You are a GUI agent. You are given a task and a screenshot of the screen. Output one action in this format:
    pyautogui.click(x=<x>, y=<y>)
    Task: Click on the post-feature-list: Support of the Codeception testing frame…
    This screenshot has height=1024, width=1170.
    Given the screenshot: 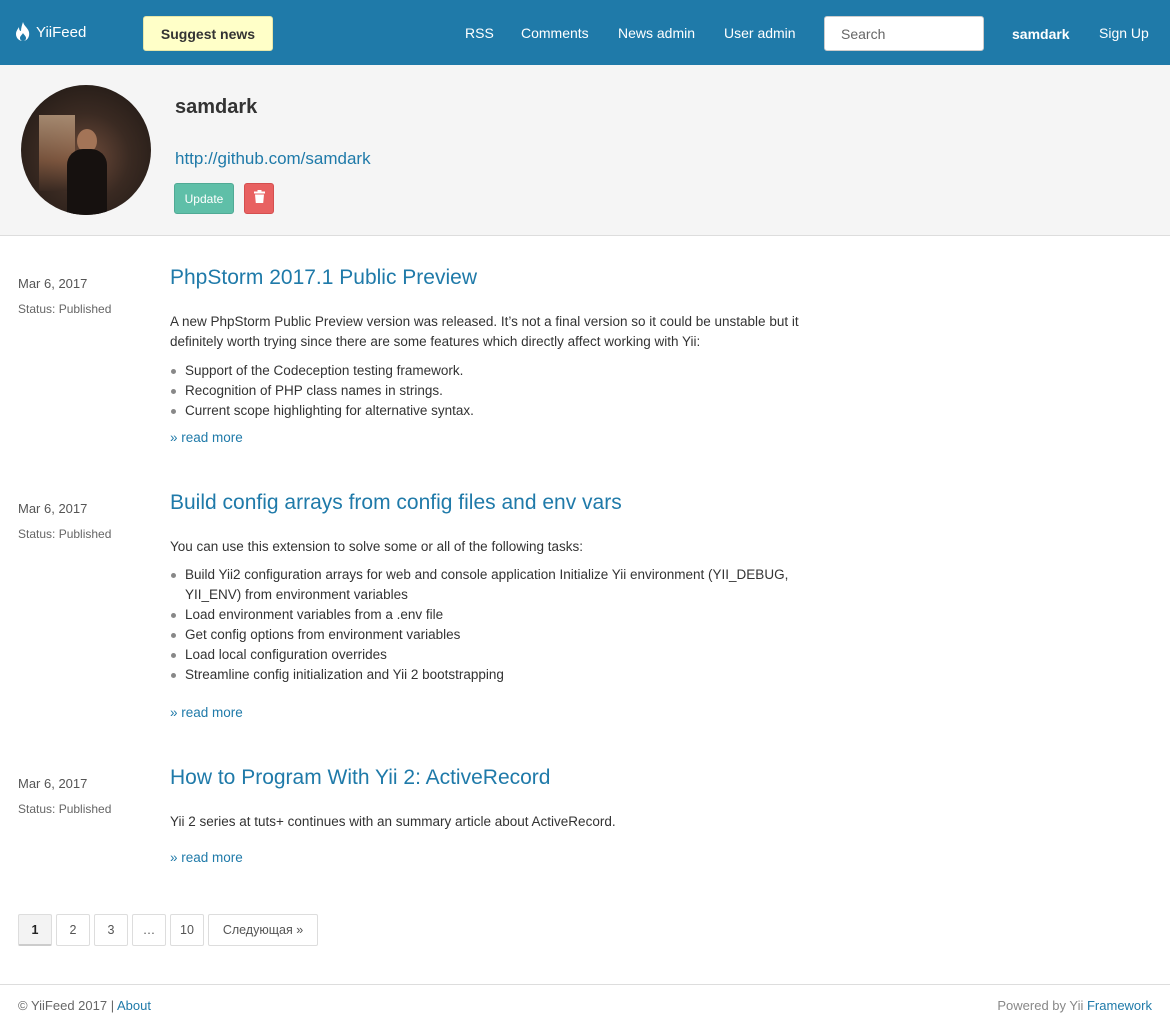 What is the action you would take?
    pyautogui.click(x=500, y=391)
    